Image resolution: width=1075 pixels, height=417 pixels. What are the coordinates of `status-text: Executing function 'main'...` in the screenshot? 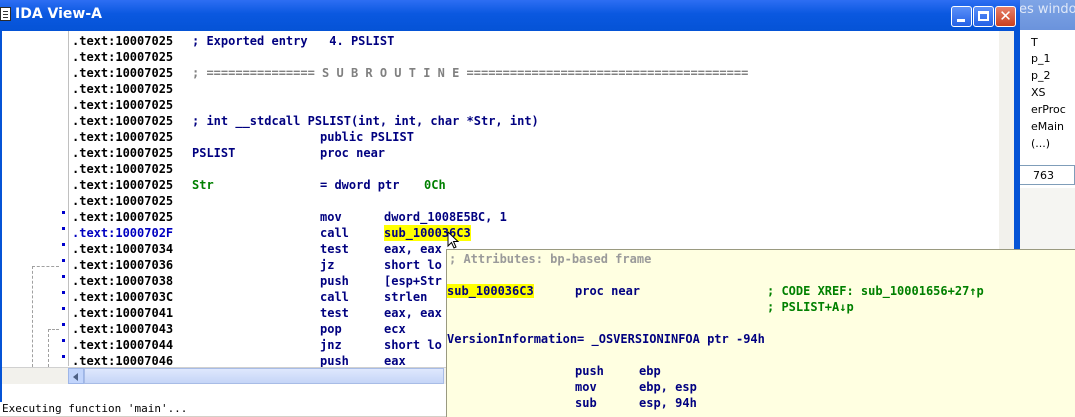 It's located at (95, 408).